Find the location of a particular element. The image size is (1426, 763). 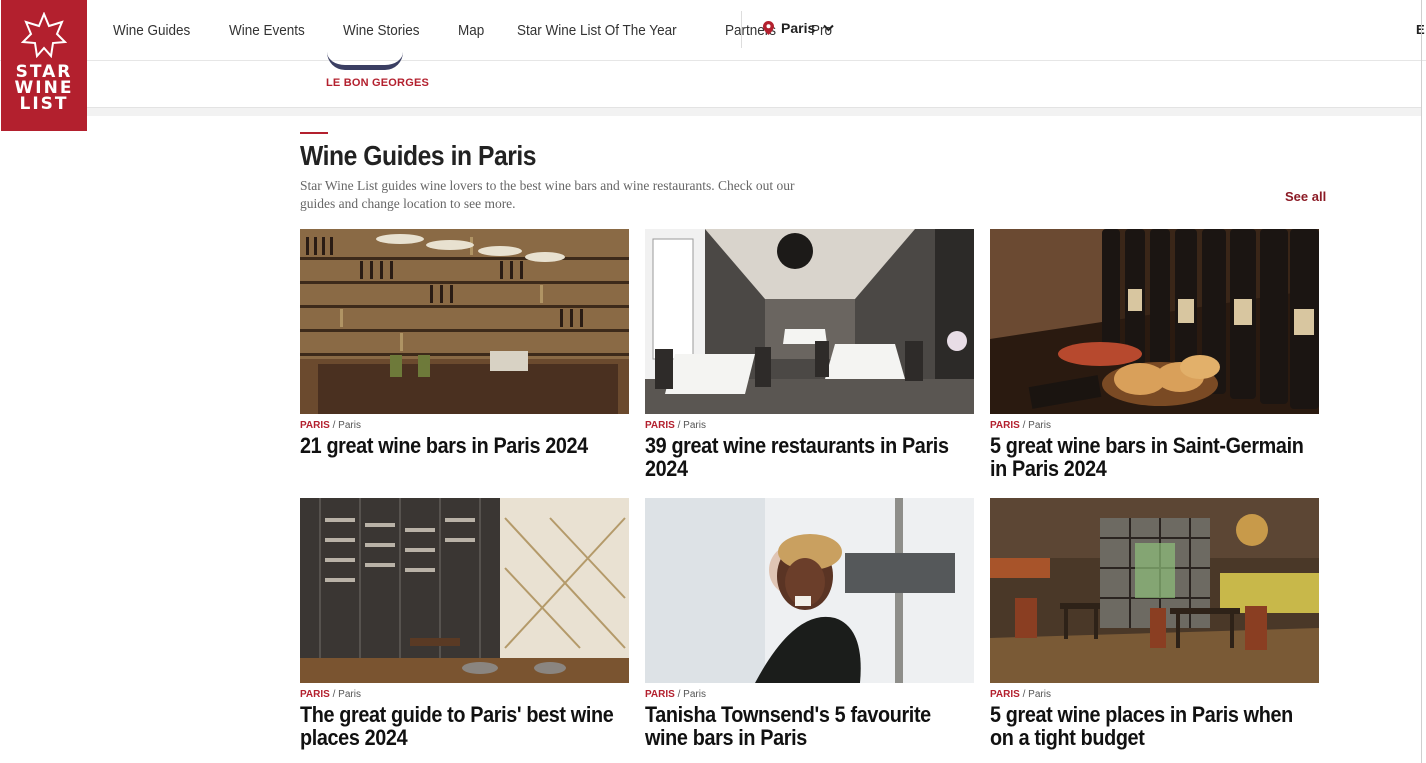

nav-map: Map is located at coordinates (471, 30).